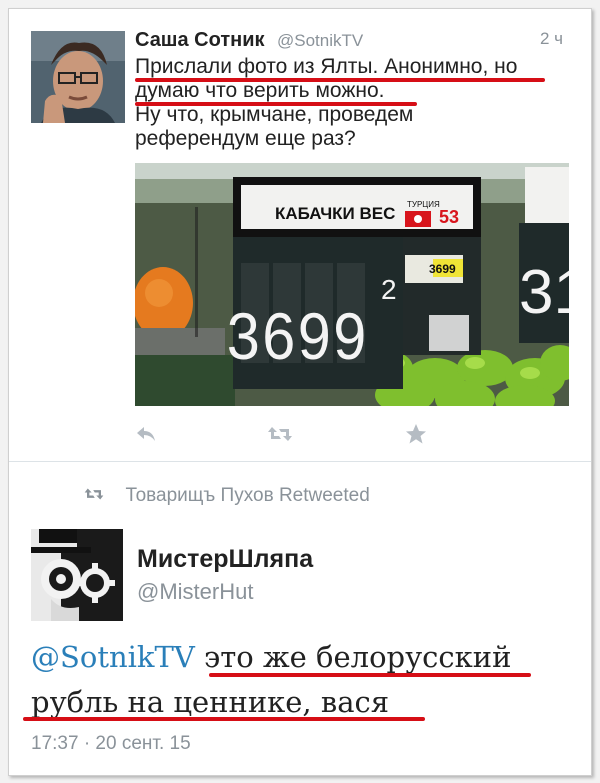  Describe the element at coordinates (551, 39) in the screenshot. I see `timestamp: 2 ч` at that location.